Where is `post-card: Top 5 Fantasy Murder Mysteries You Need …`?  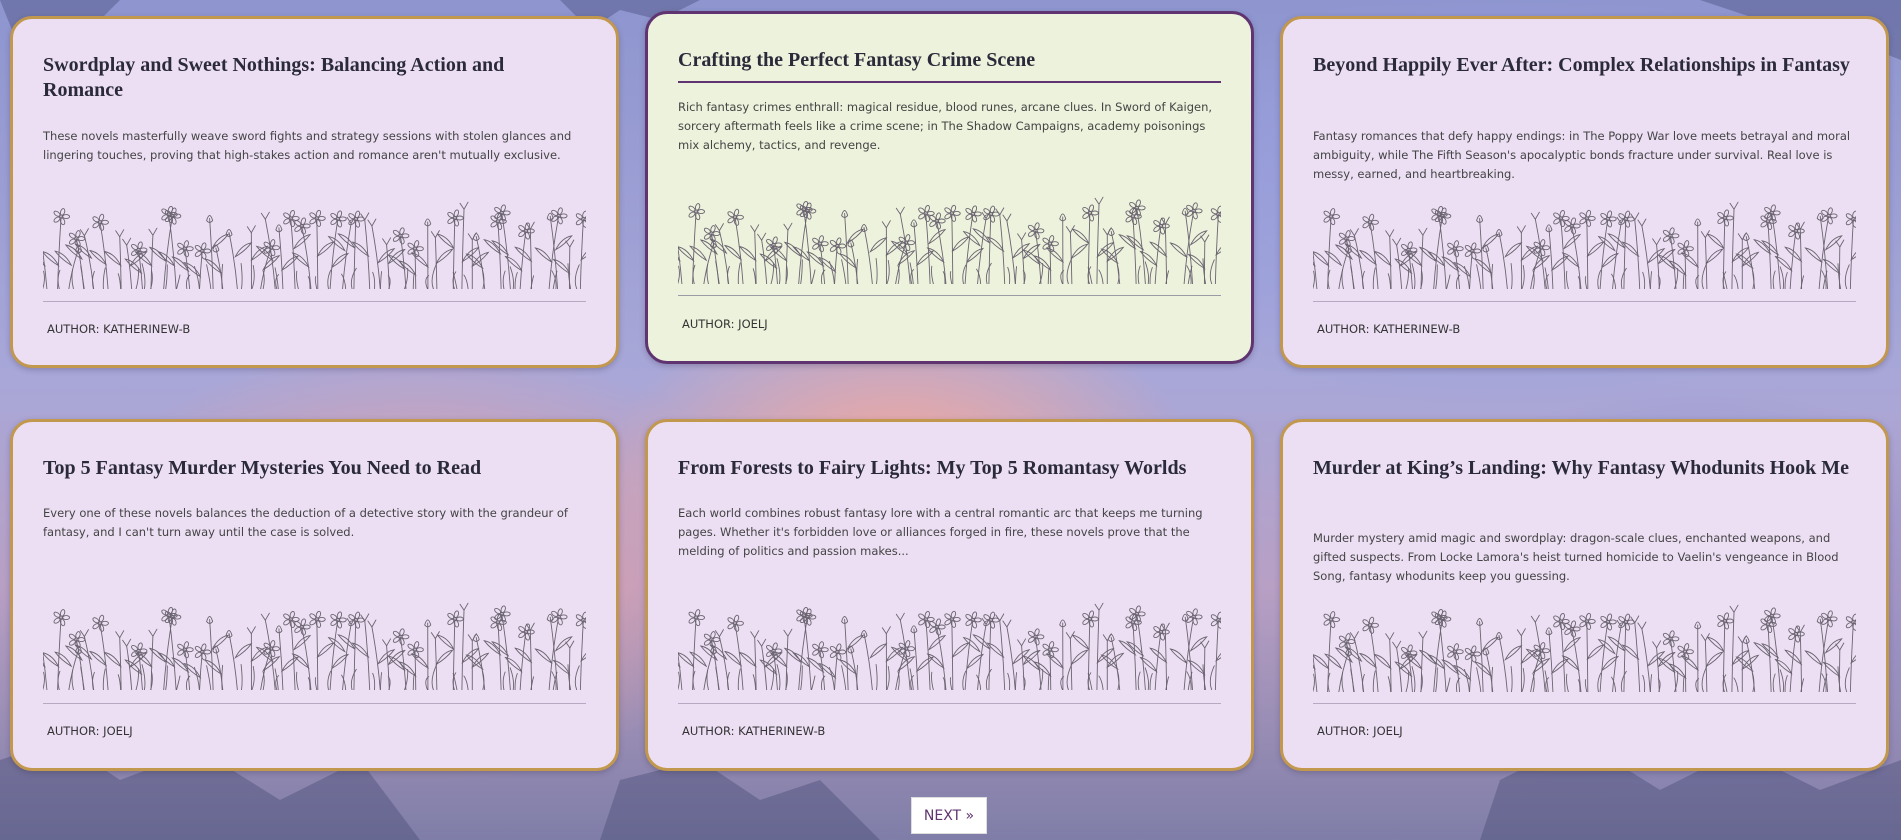
post-card: Top 5 Fantasy Murder Mysteries You Need … is located at coordinates (314, 595).